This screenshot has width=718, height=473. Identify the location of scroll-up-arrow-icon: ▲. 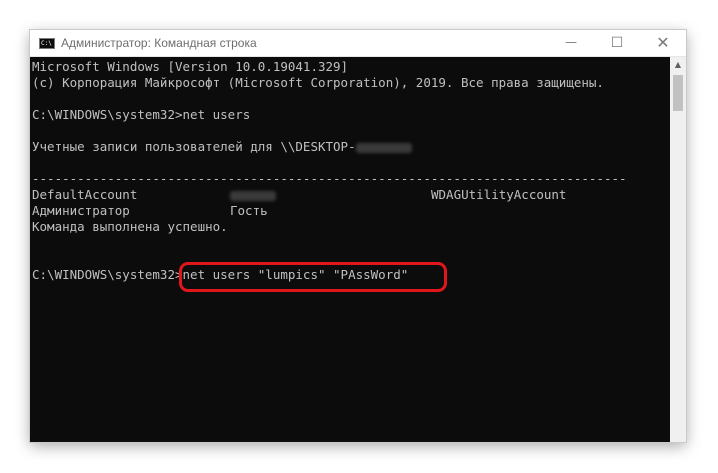
(678, 65).